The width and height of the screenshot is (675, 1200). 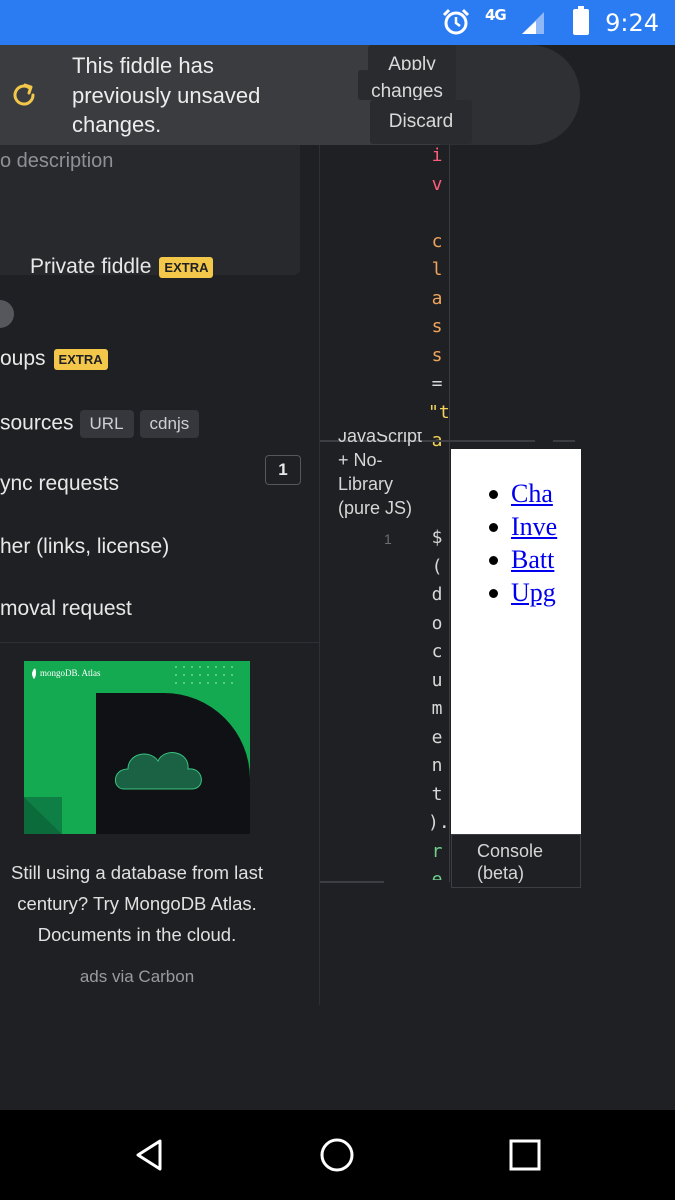 I want to click on list-item: Inve, so click(x=522, y=526).